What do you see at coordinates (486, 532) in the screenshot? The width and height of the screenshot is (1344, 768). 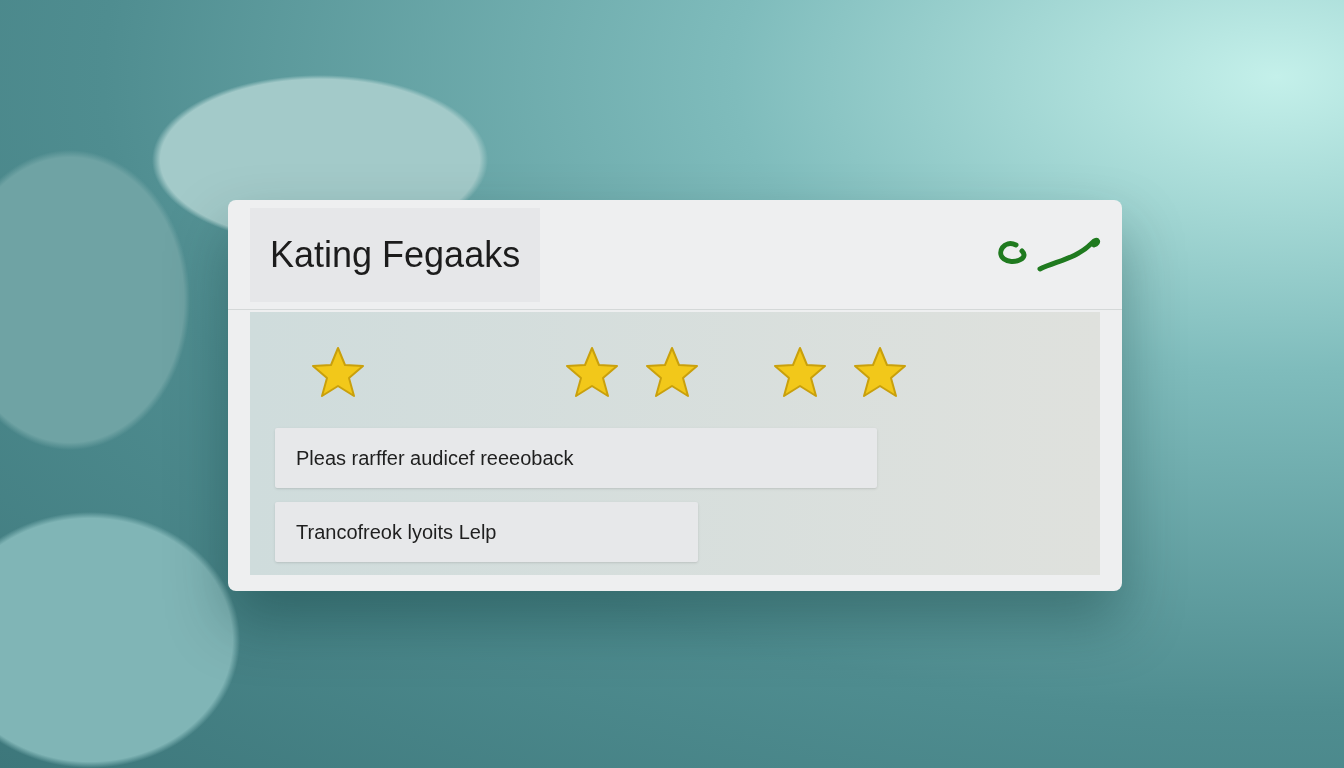 I see `text-field: Trancofreok lyoits Lelp` at bounding box center [486, 532].